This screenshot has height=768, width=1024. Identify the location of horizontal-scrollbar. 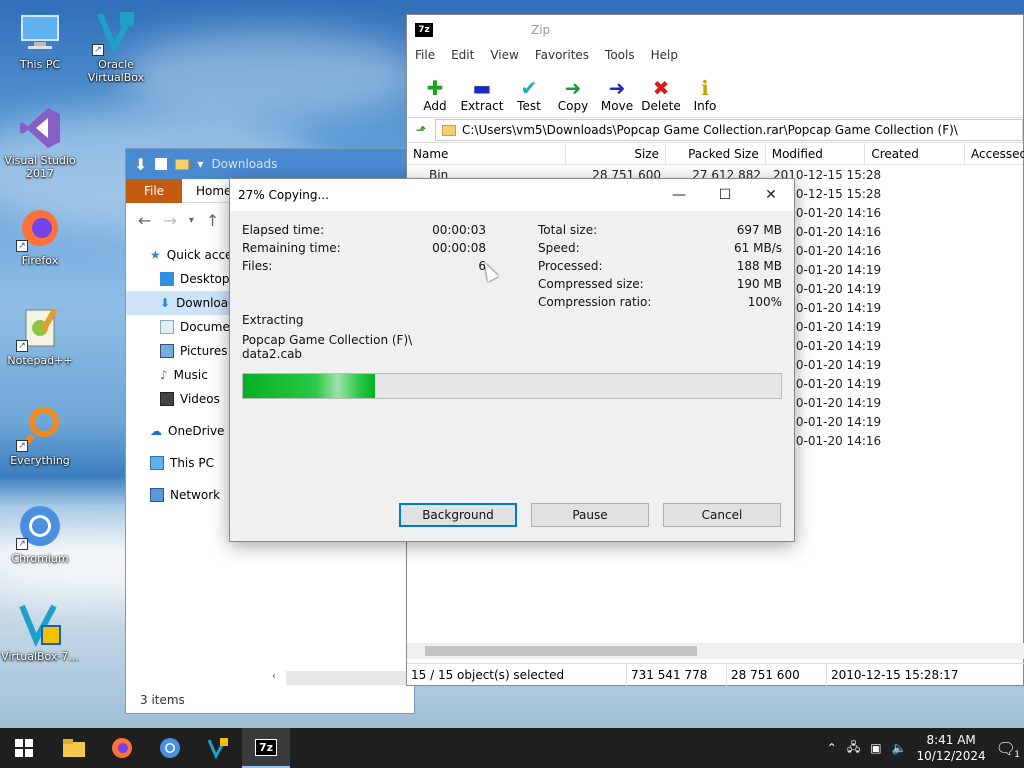
(715, 651).